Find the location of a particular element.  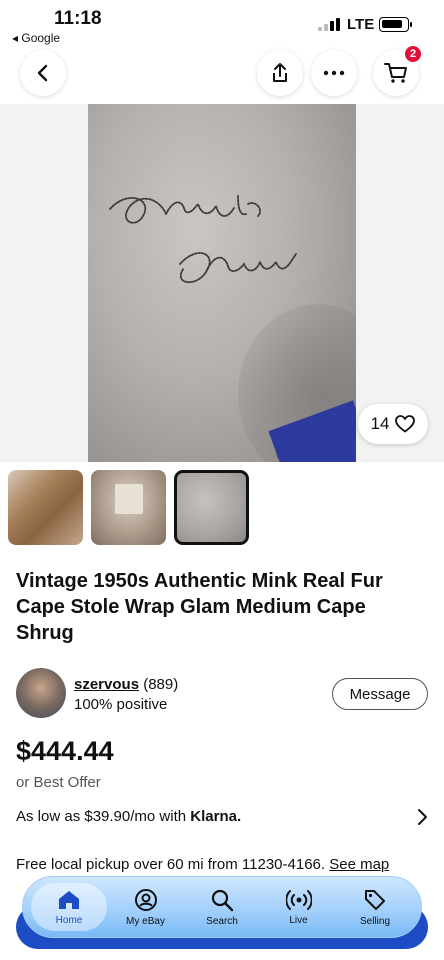

share-icon is located at coordinates (280, 72).